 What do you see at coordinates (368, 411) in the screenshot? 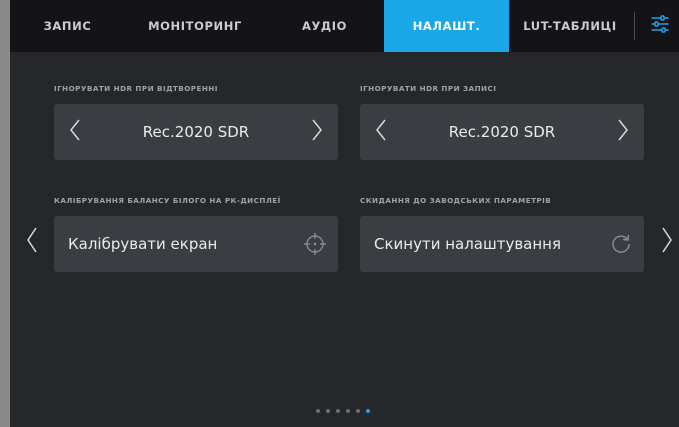
I see `page-dot-active` at bounding box center [368, 411].